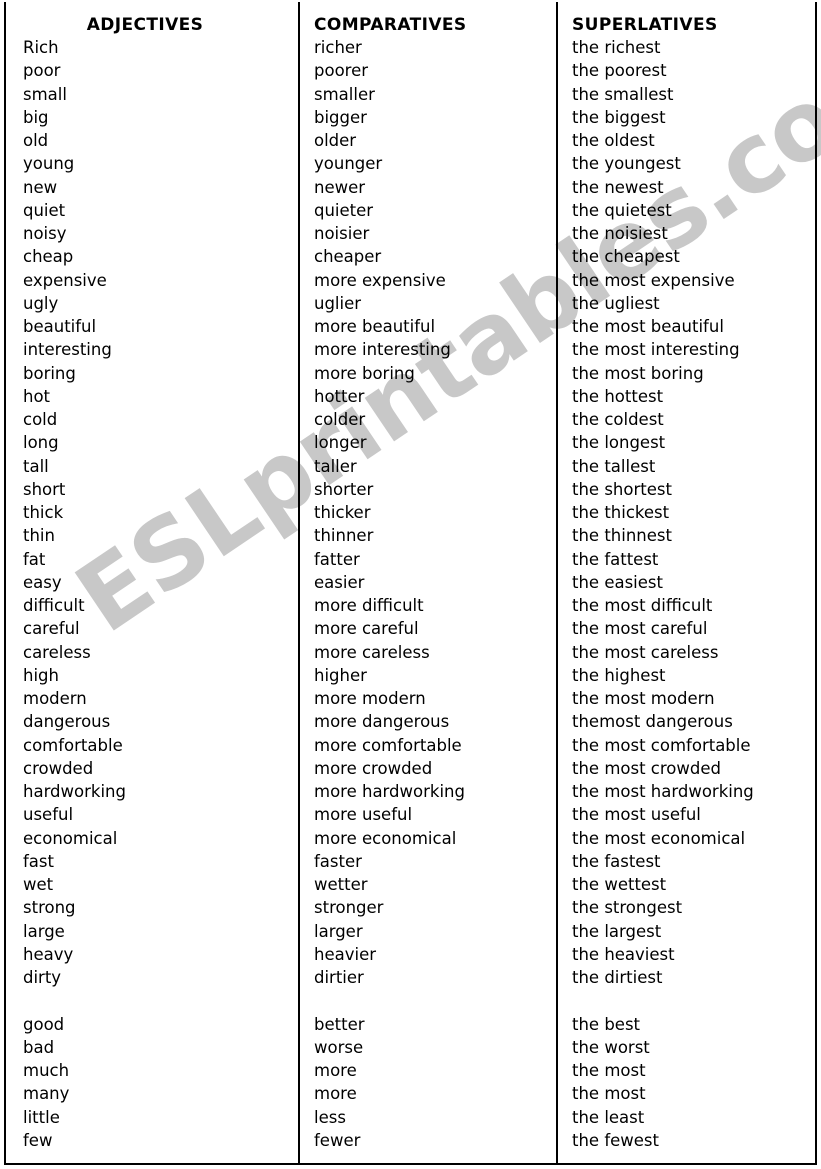 The height and width of the screenshot is (1169, 821). What do you see at coordinates (335, 466) in the screenshot?
I see `word-item: taller` at bounding box center [335, 466].